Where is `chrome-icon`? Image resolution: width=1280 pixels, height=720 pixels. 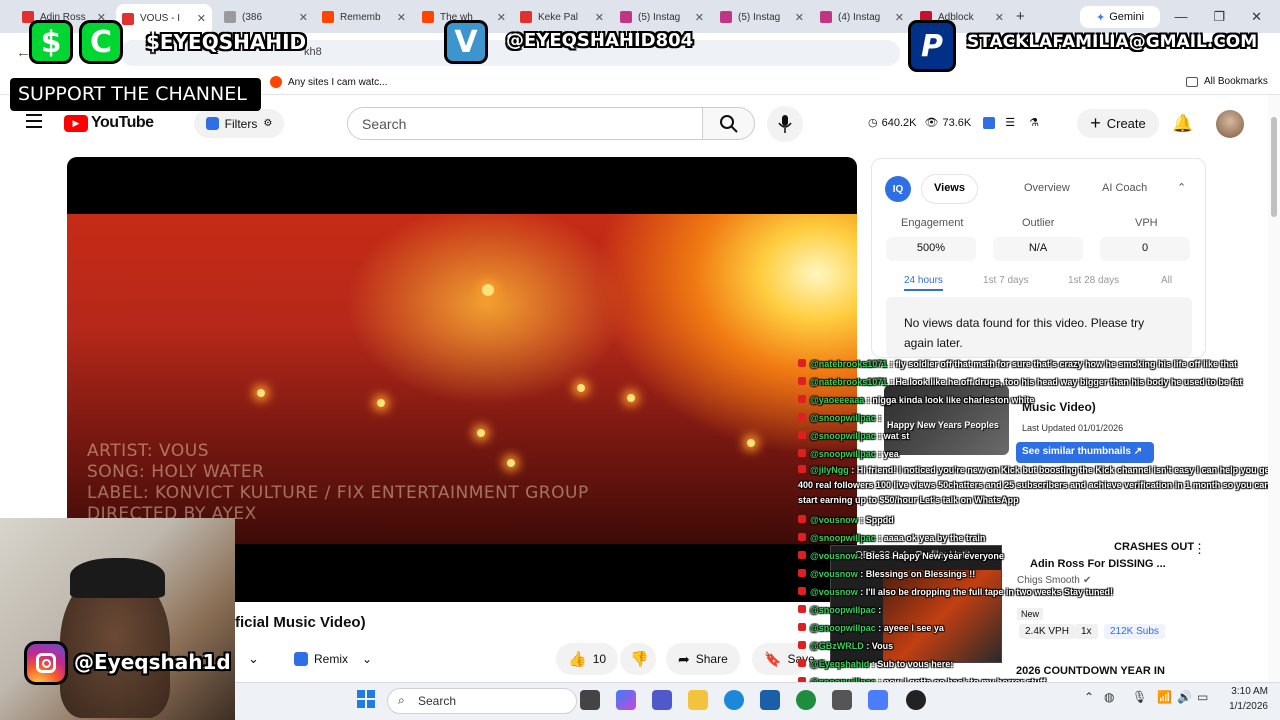 chrome-icon is located at coordinates (806, 700).